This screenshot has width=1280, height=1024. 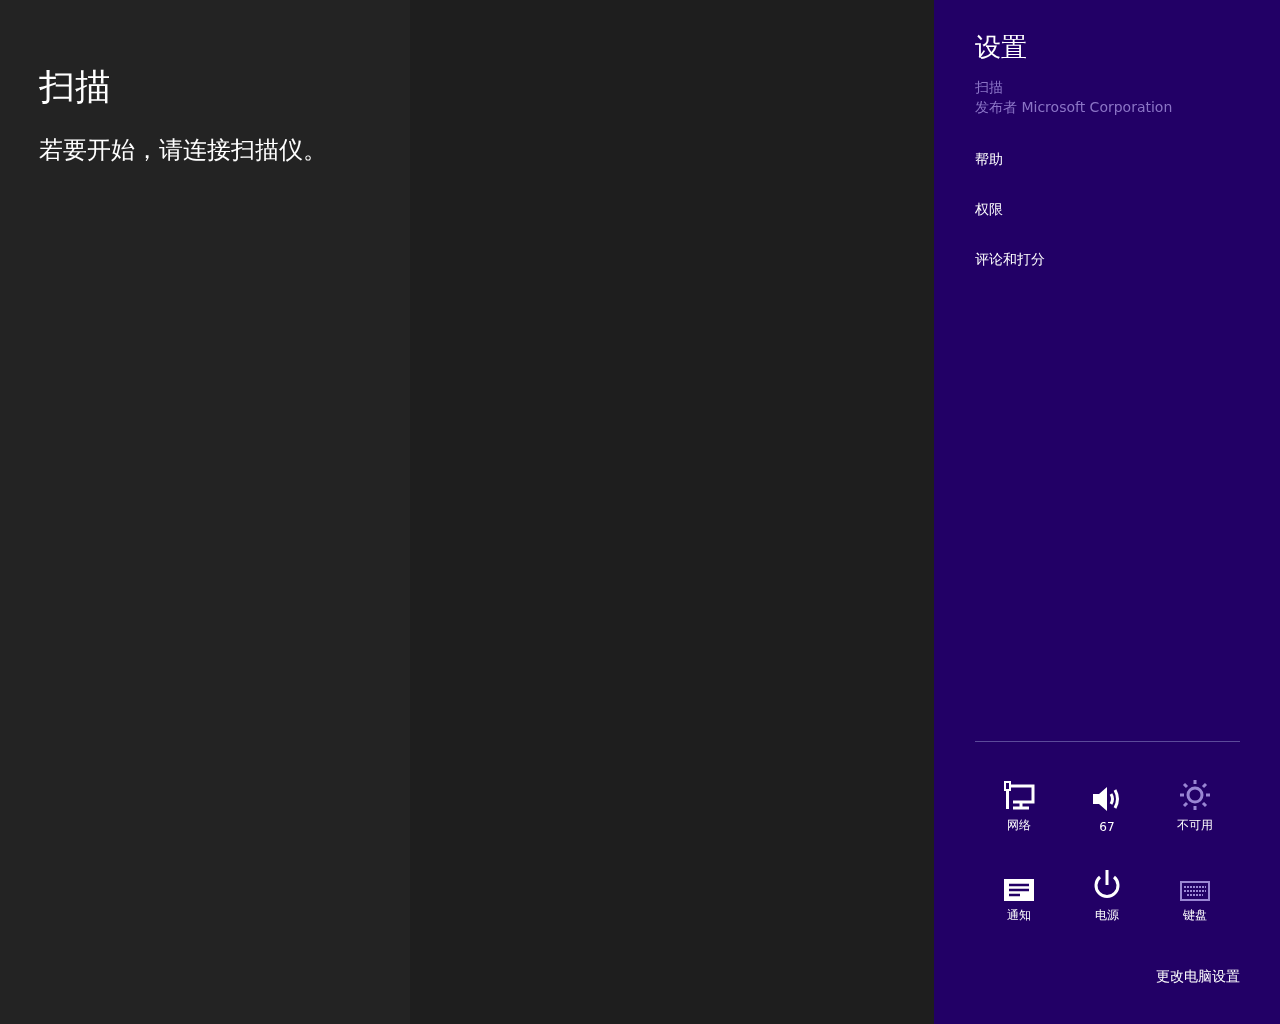 What do you see at coordinates (989, 87) in the screenshot?
I see `app-name: 扫描` at bounding box center [989, 87].